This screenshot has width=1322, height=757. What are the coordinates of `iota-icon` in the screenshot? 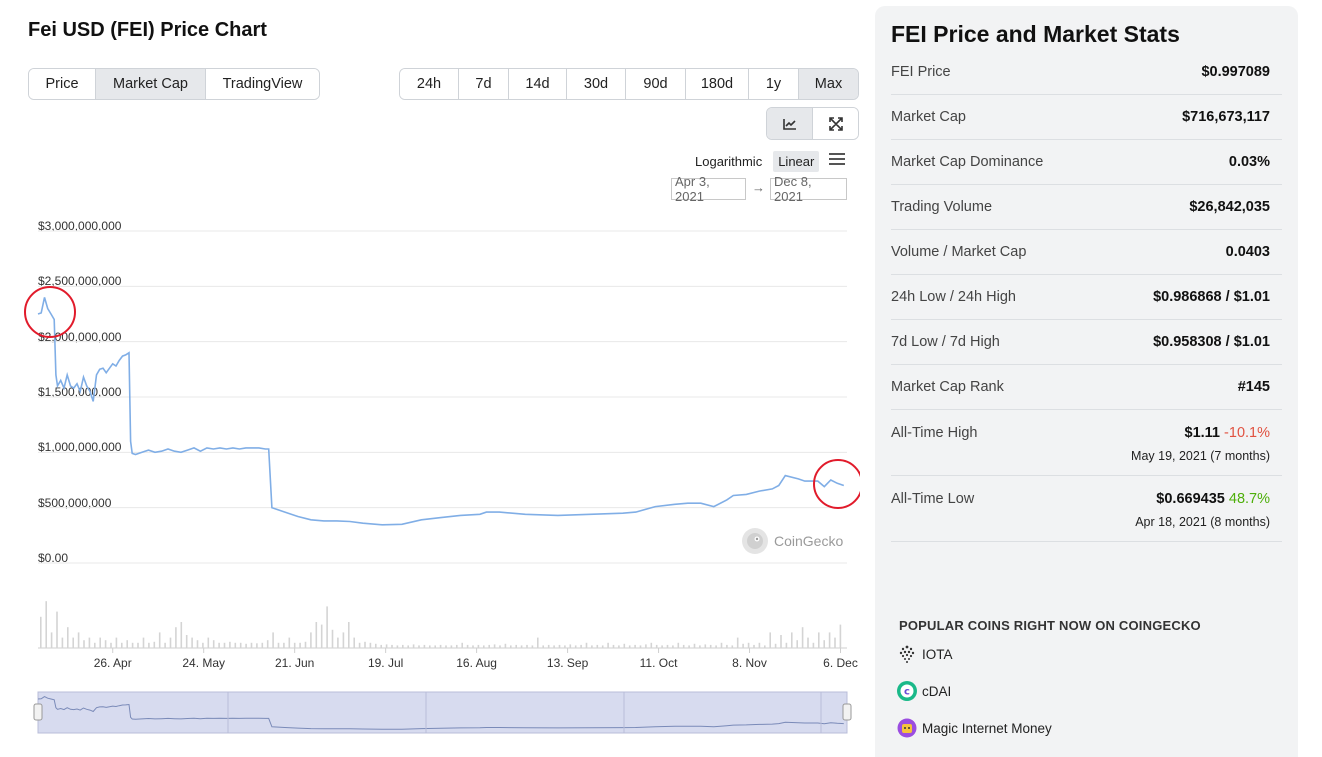 It's located at (907, 654).